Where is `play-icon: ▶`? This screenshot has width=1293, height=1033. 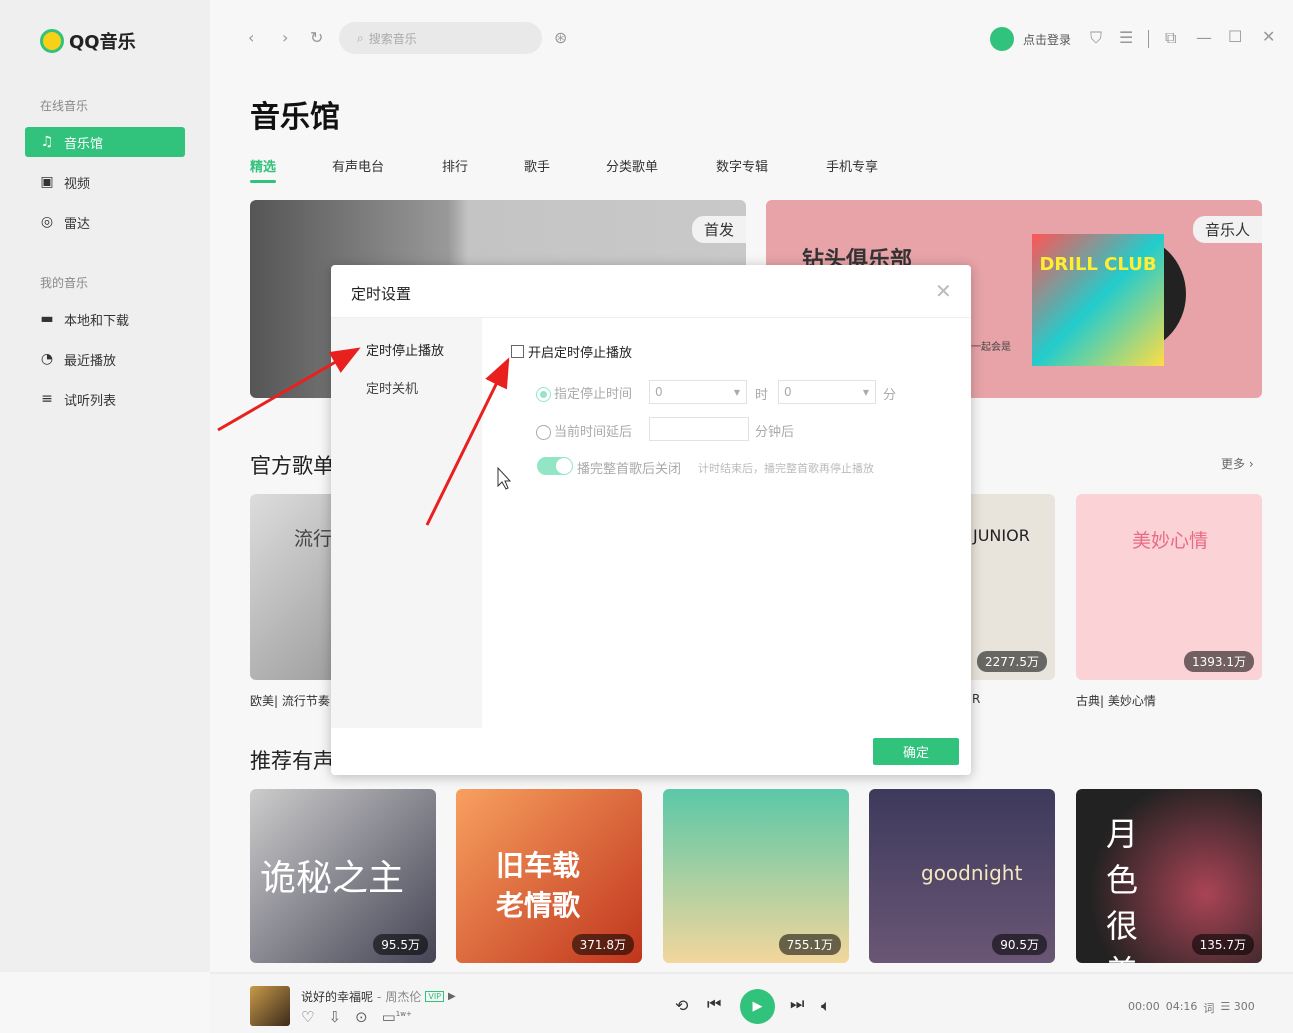
play-icon: ▶ is located at coordinates (757, 1006).